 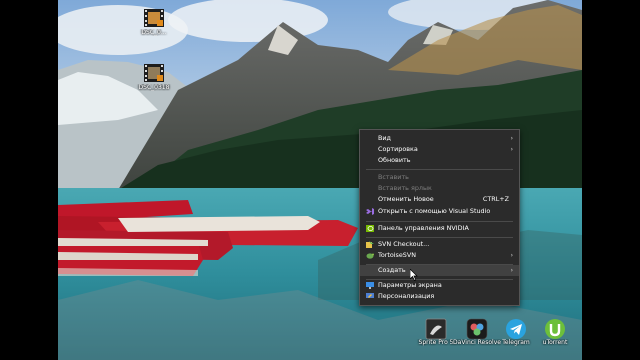 What do you see at coordinates (439, 149) in the screenshot?
I see `menu-item-sort: Сортировка ›` at bounding box center [439, 149].